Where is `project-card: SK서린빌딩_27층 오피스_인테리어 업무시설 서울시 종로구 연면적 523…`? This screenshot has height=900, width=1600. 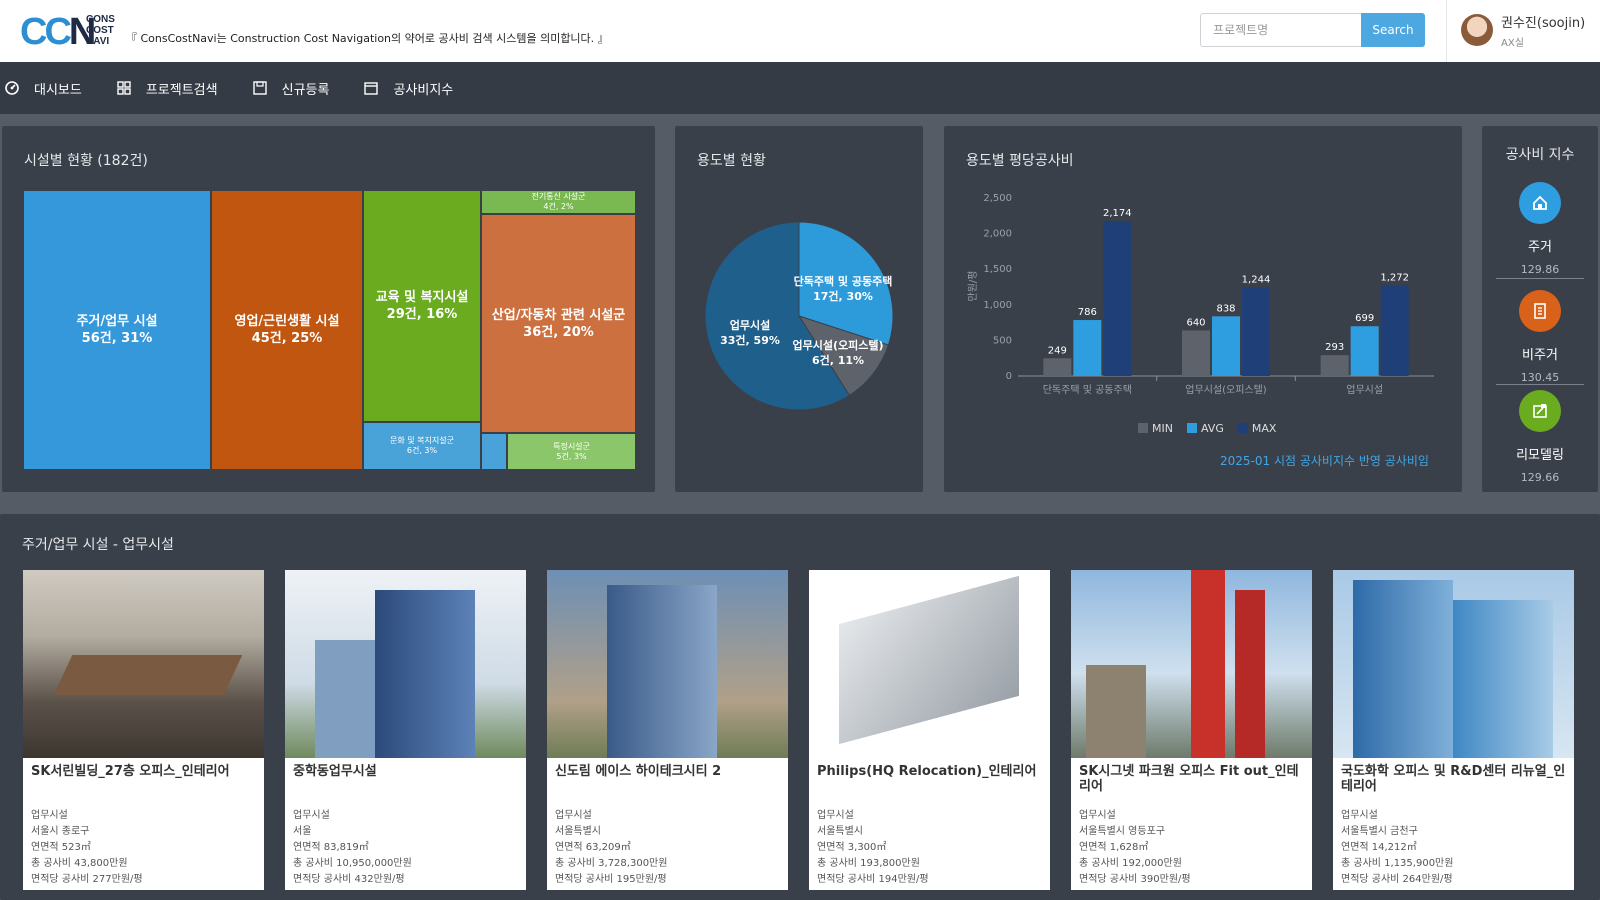
project-card: SK서린빌딩_27층 오피스_인테리어 업무시설 서울시 종로구 연면적 523… is located at coordinates (143, 730).